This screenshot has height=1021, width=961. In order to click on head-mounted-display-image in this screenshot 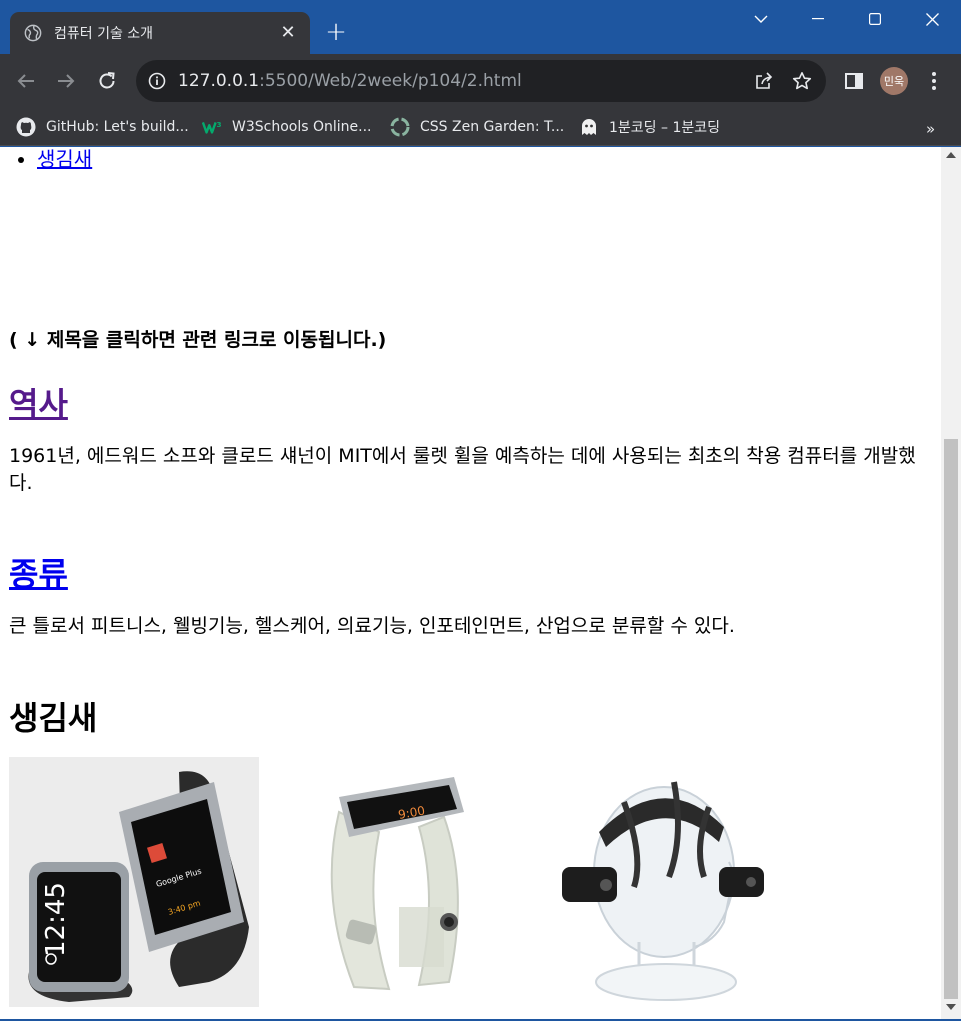, I will do `click(669, 882)`.